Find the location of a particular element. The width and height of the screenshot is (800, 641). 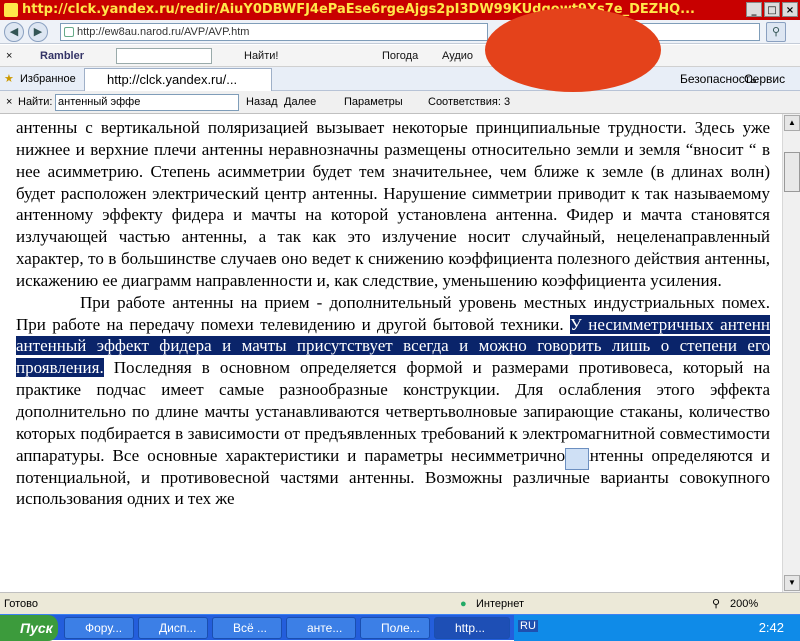

status-bar: Готово ● Интернет ⚲ 200% is located at coordinates (400, 603).